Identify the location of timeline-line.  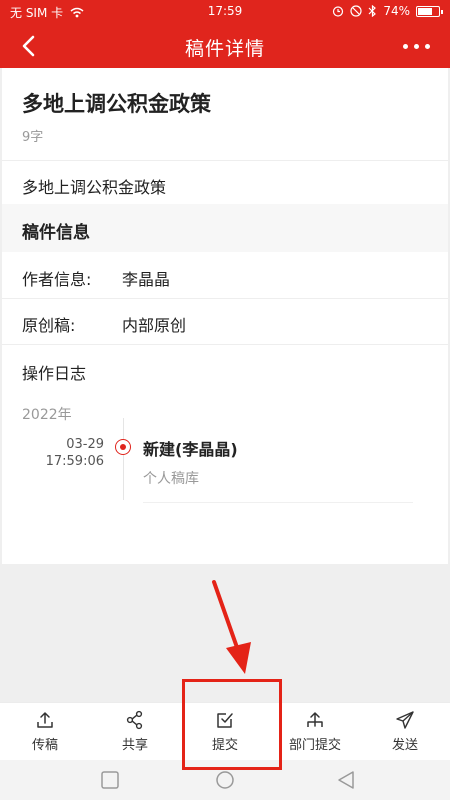
(123, 459).